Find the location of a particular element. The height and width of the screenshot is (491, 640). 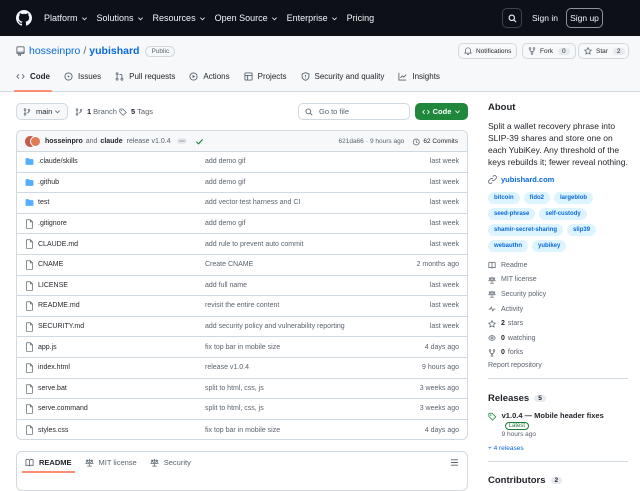

file-row: LICENSE add full name last week is located at coordinates (242, 286).